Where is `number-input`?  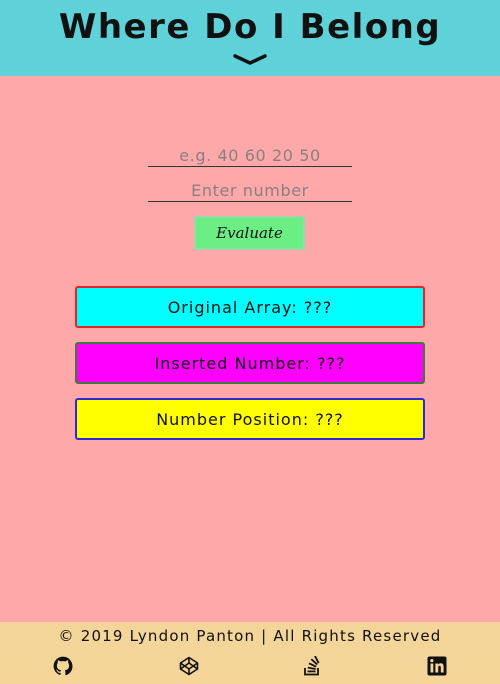 number-input is located at coordinates (250, 190).